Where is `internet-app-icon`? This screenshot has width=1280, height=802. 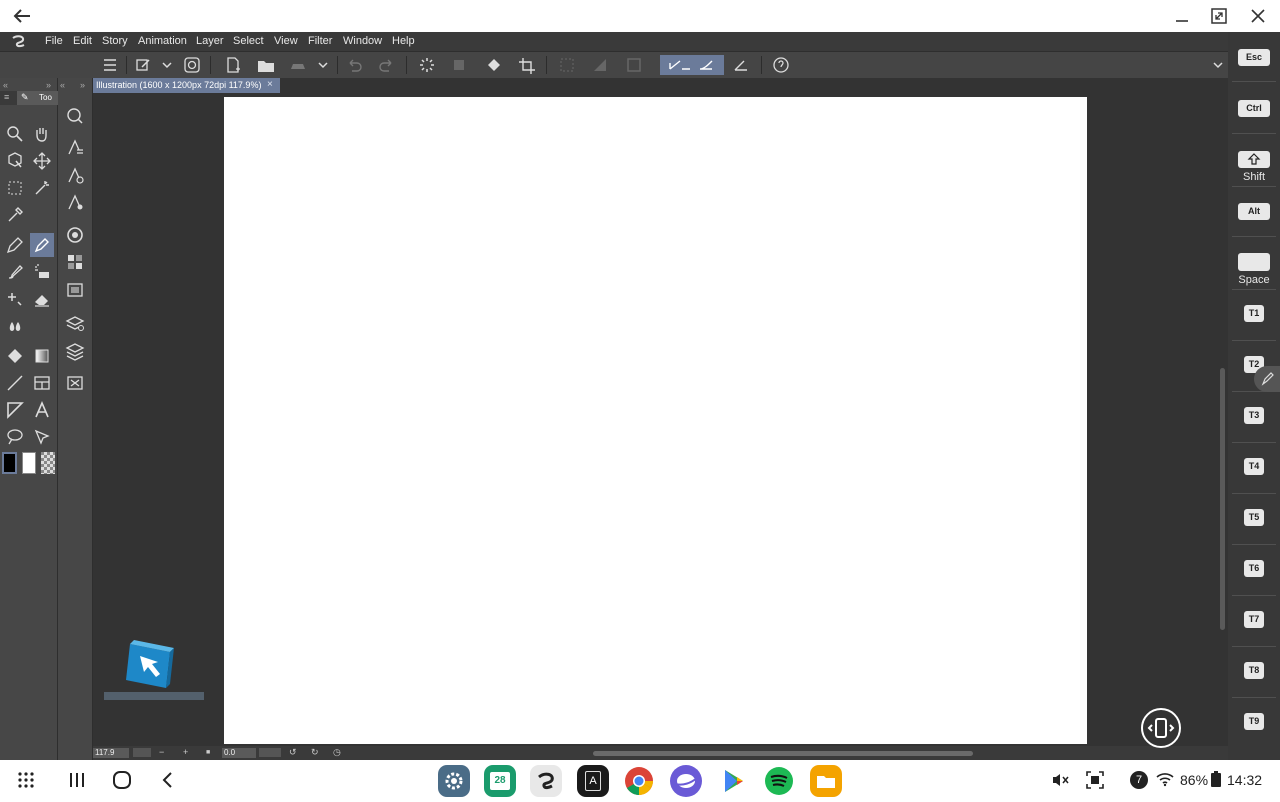
internet-app-icon is located at coordinates (686, 781).